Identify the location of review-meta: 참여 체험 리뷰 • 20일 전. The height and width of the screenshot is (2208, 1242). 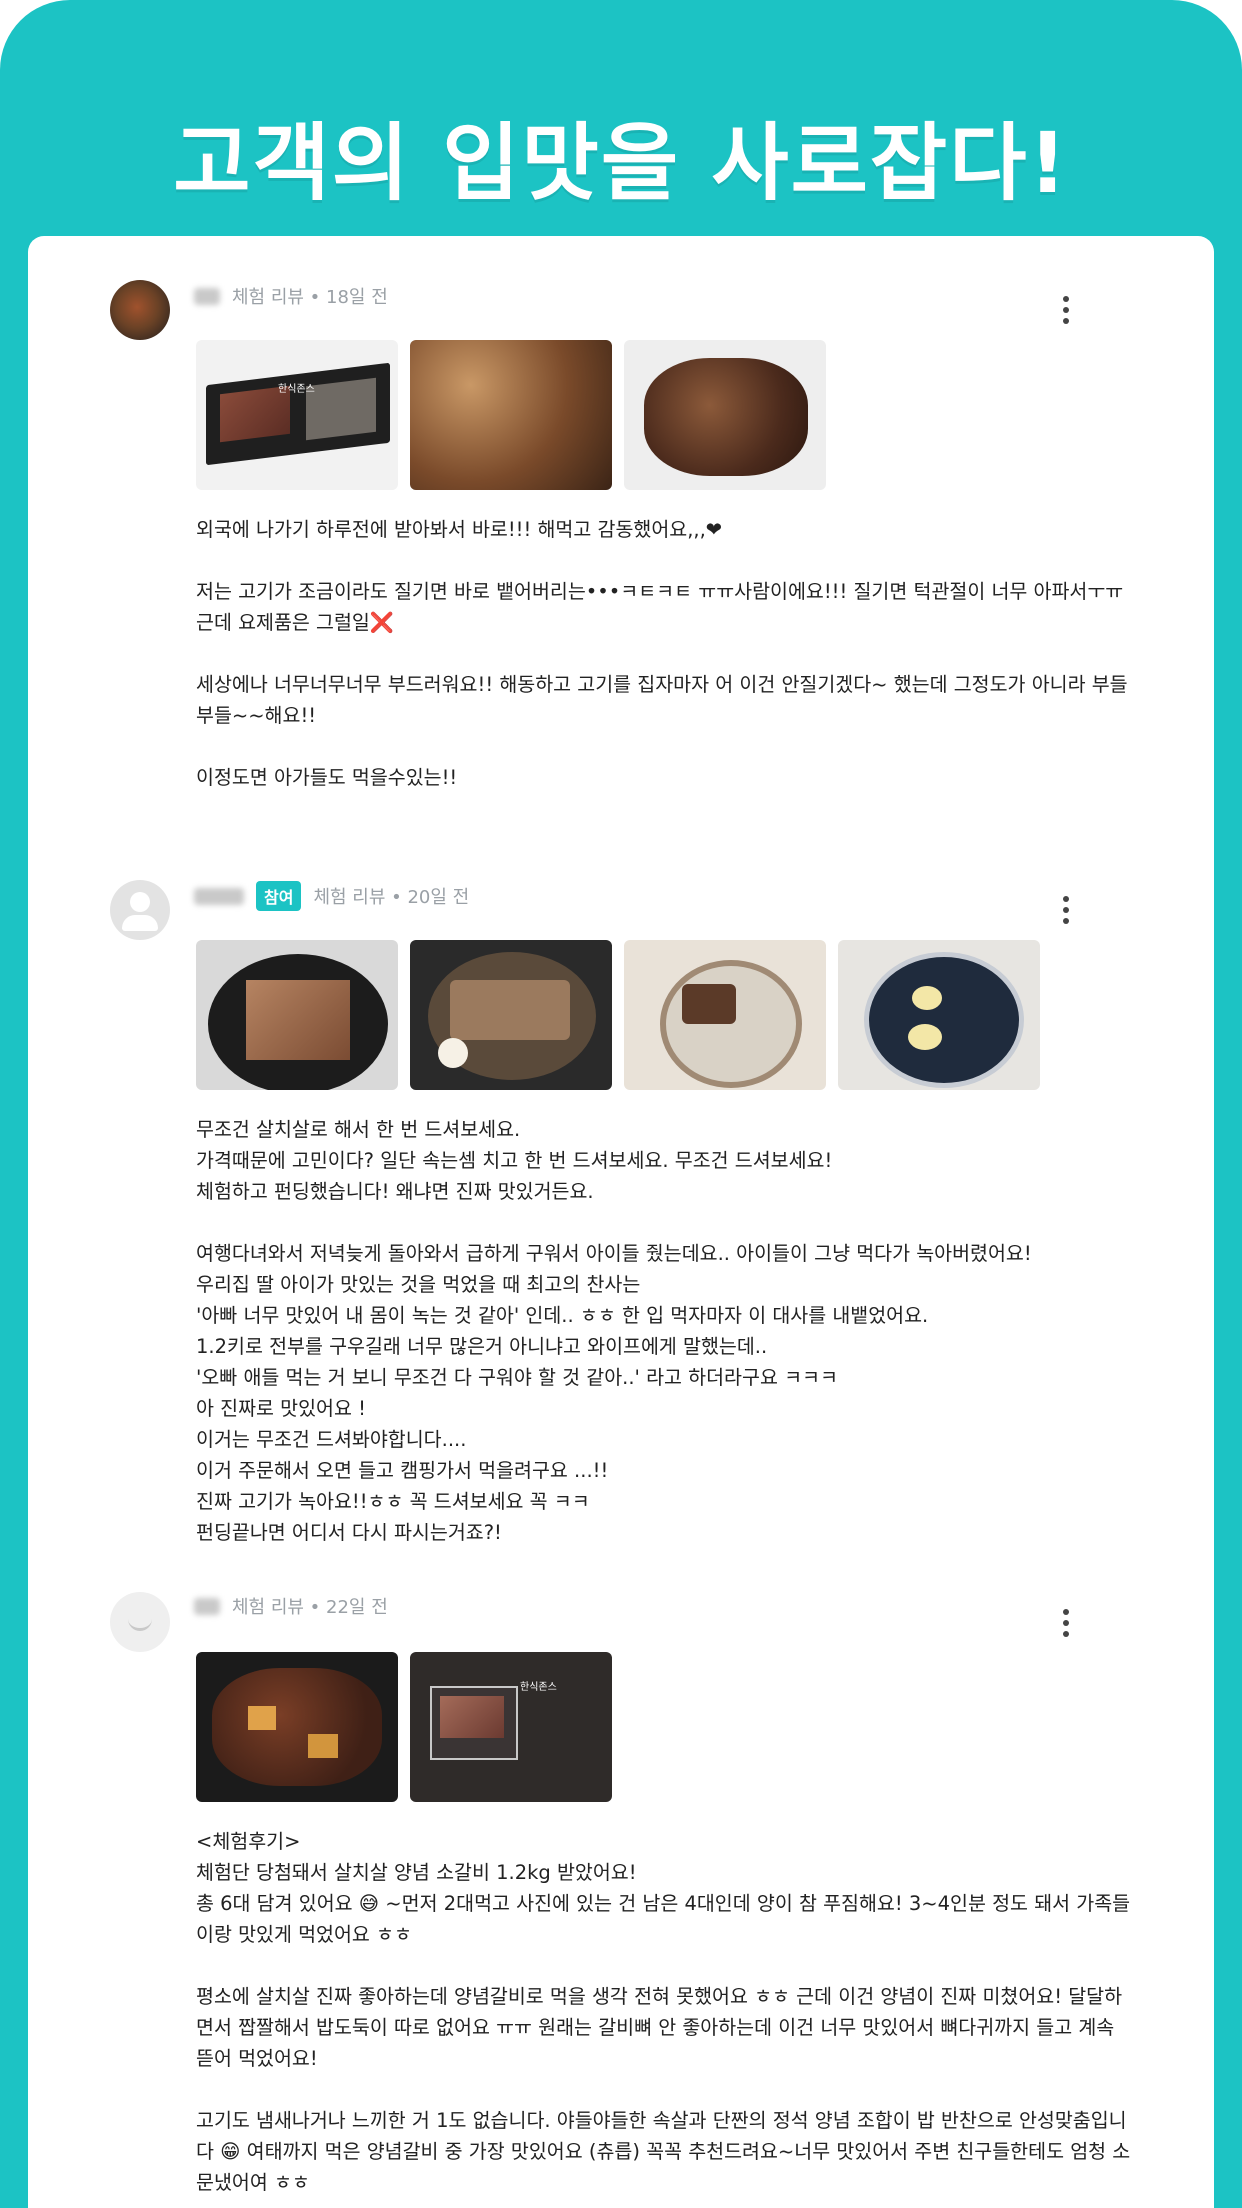
(331, 896).